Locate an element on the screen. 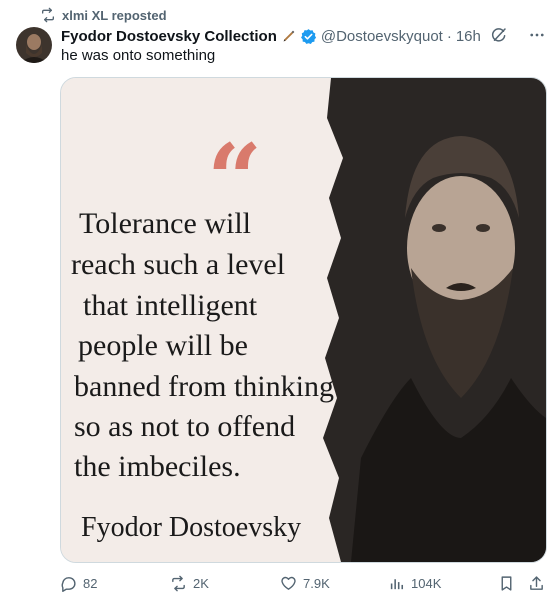 This screenshot has width=560, height=603. quote-line: people will be is located at coordinates (163, 345).